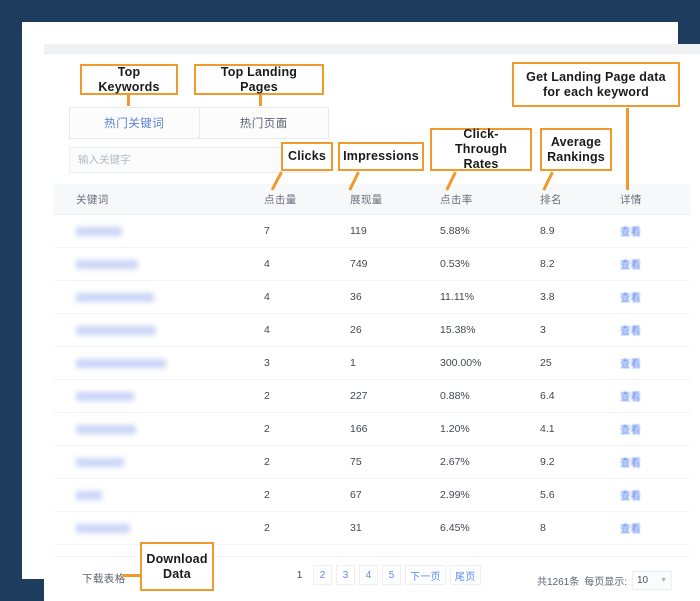 The width and height of the screenshot is (700, 601). Describe the element at coordinates (366, 199) in the screenshot. I see `column-header-impressions: 展现量` at that location.